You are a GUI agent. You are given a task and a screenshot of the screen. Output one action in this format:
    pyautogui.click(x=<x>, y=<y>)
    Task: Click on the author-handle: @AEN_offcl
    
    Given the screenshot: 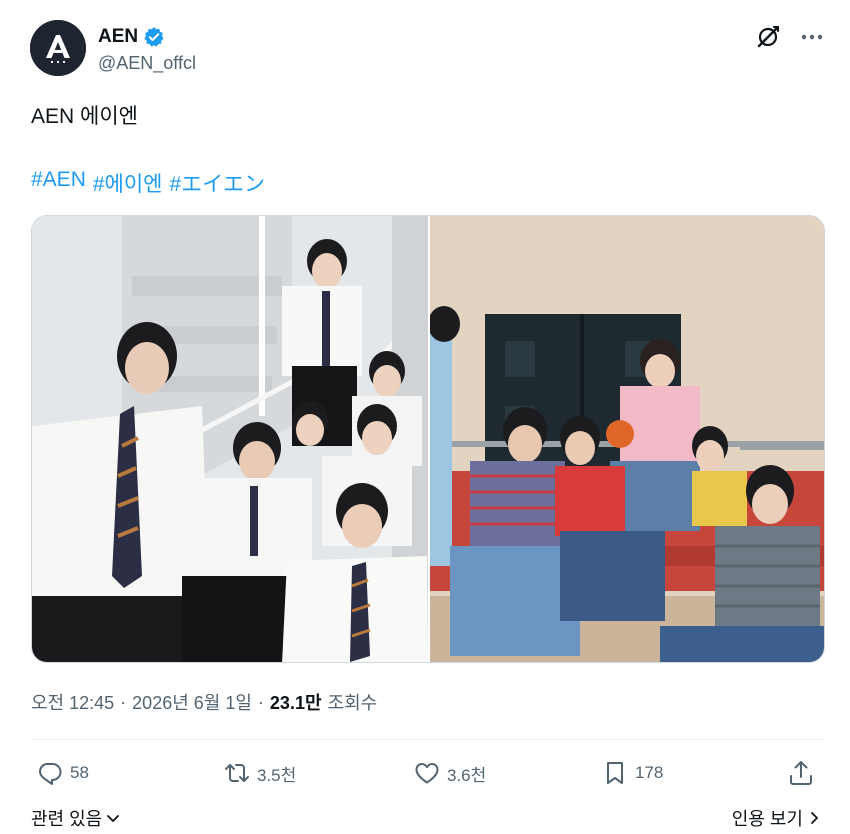 What is the action you would take?
    pyautogui.click(x=147, y=63)
    